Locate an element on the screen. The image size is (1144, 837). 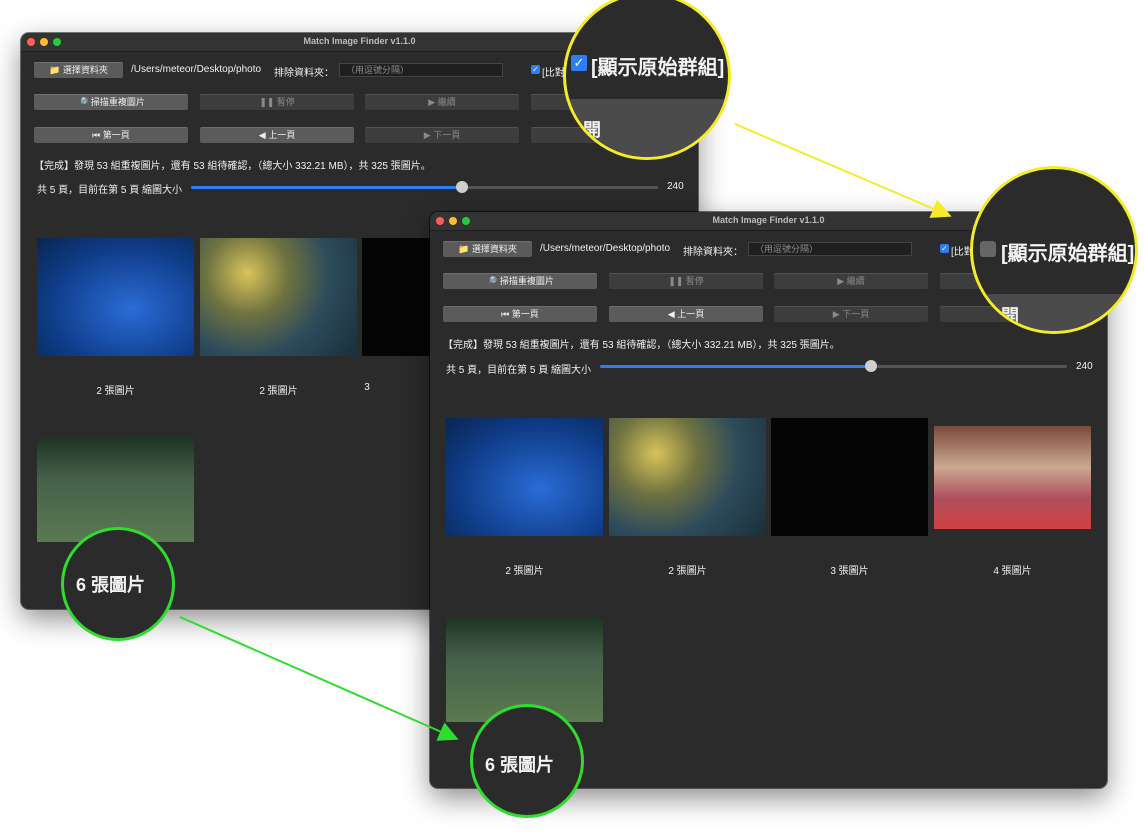
green-arrow is located at coordinates (319, 678).